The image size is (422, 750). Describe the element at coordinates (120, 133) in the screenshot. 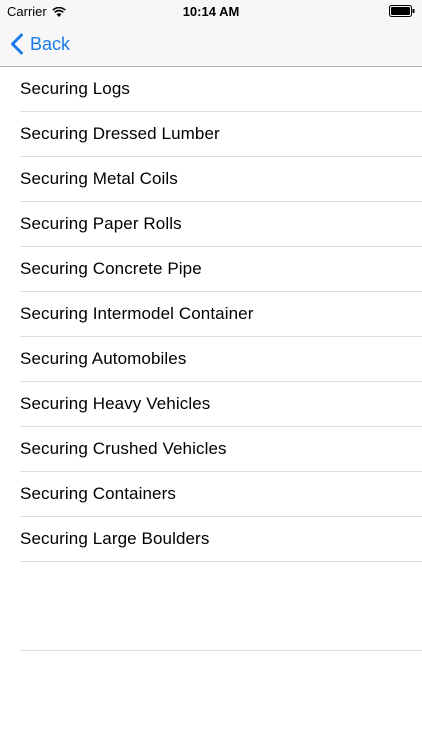

I see `list-item-label: Securing Dressed Lumber` at that location.